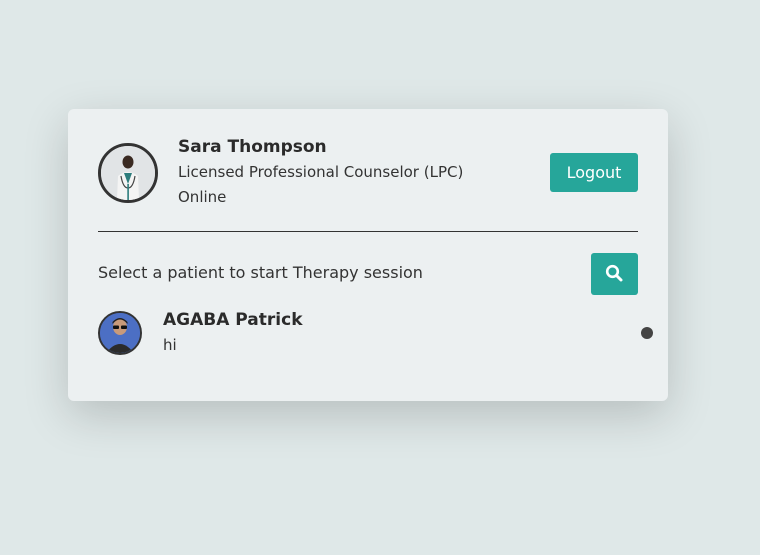 This screenshot has height=555, width=760. I want to click on therapist-status: Online, so click(202, 197).